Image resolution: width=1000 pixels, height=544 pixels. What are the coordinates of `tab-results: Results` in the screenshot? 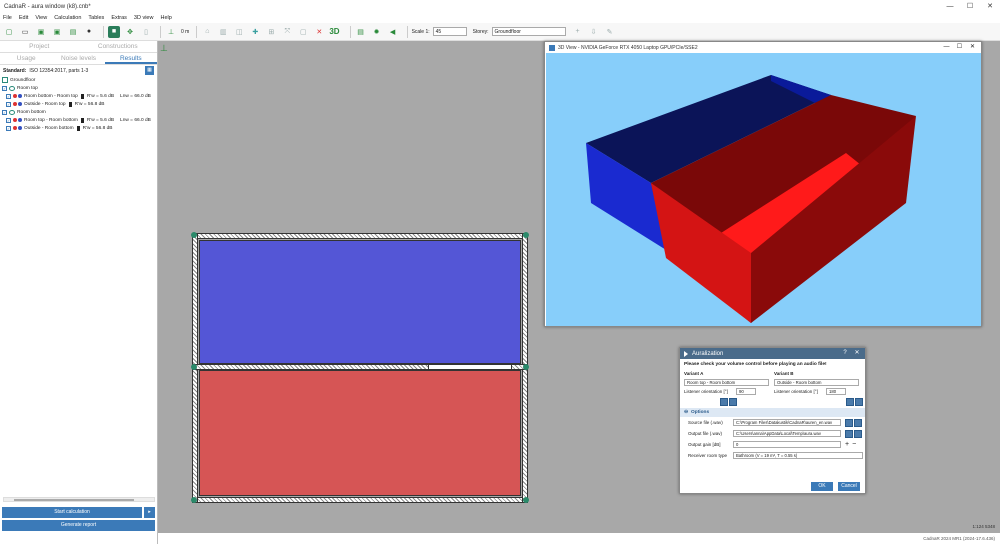 It's located at (130, 58).